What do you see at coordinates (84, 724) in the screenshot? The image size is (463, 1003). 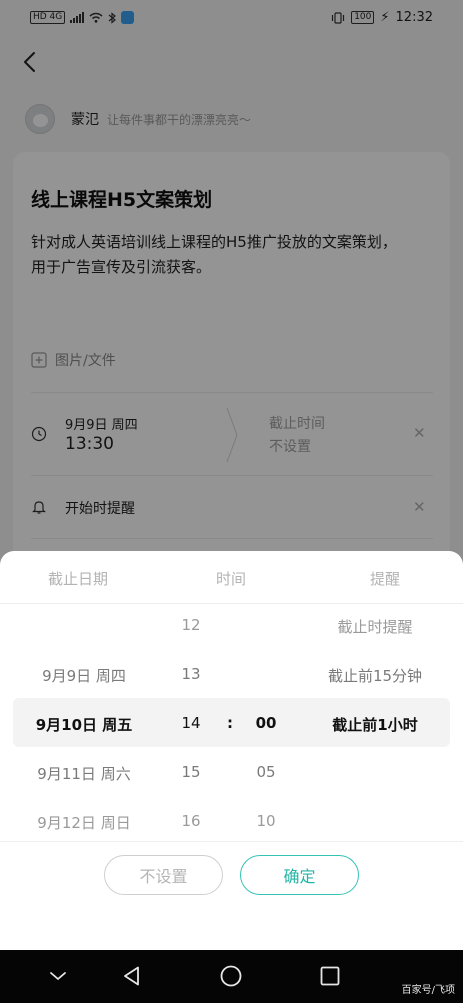 I see `date-option-selected: 9月10日 周五` at bounding box center [84, 724].